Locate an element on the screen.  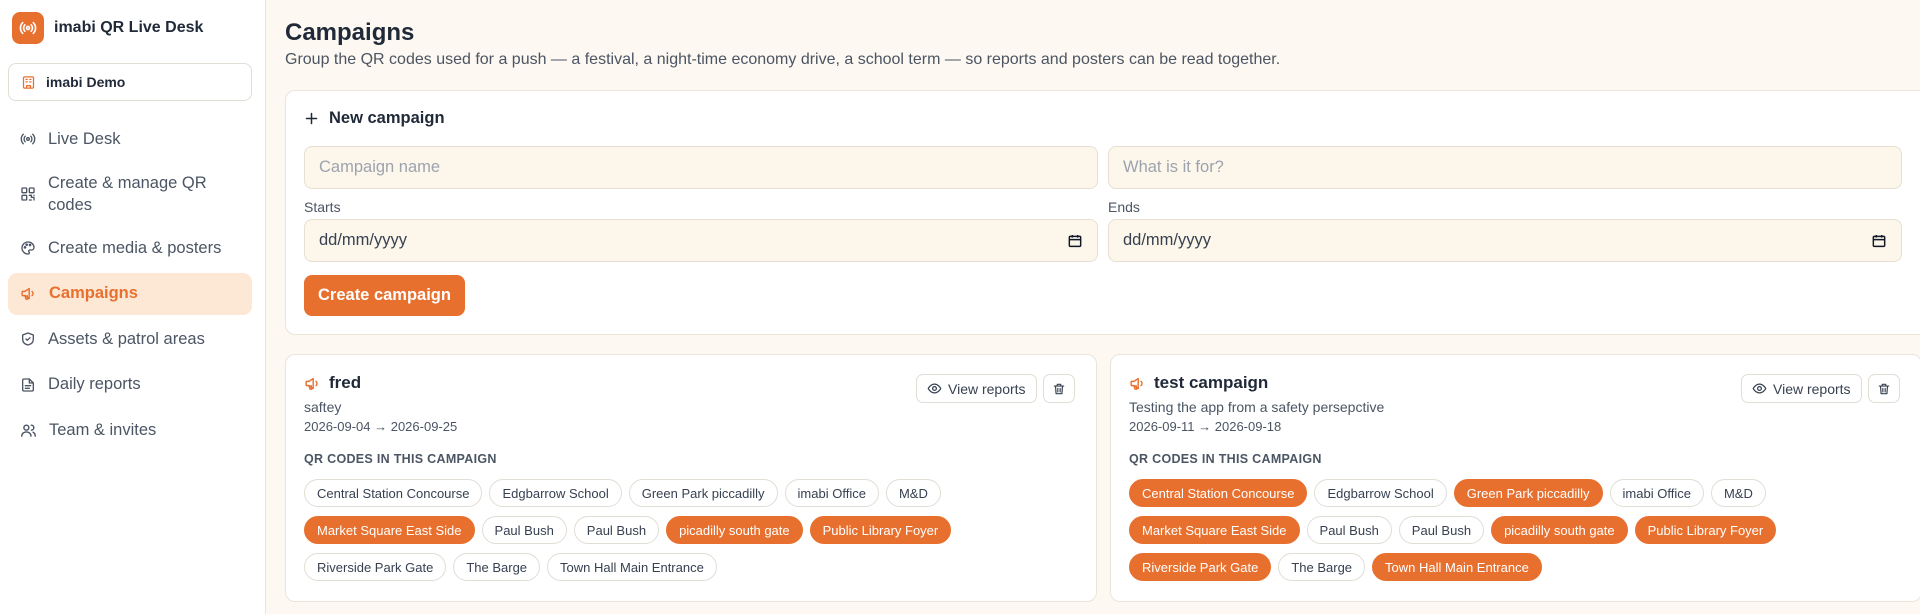
nav-label: Team & invites is located at coordinates (103, 429).